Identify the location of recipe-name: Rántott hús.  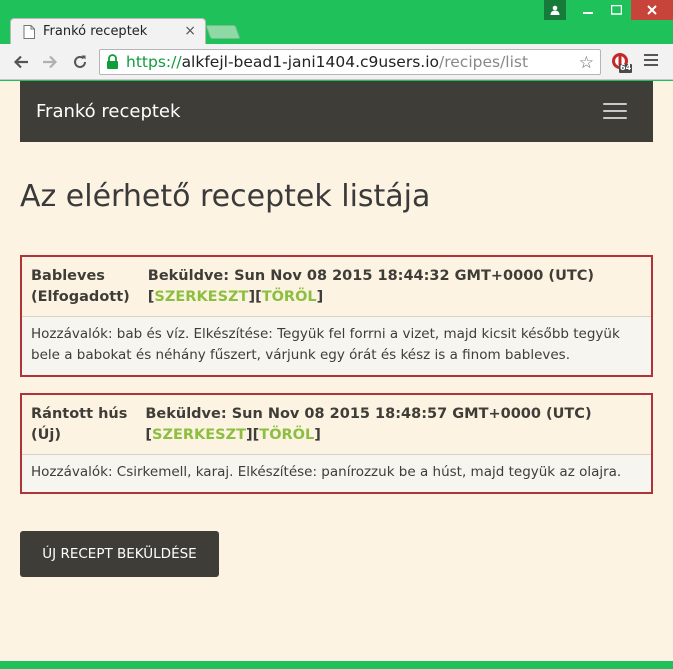
(79, 414).